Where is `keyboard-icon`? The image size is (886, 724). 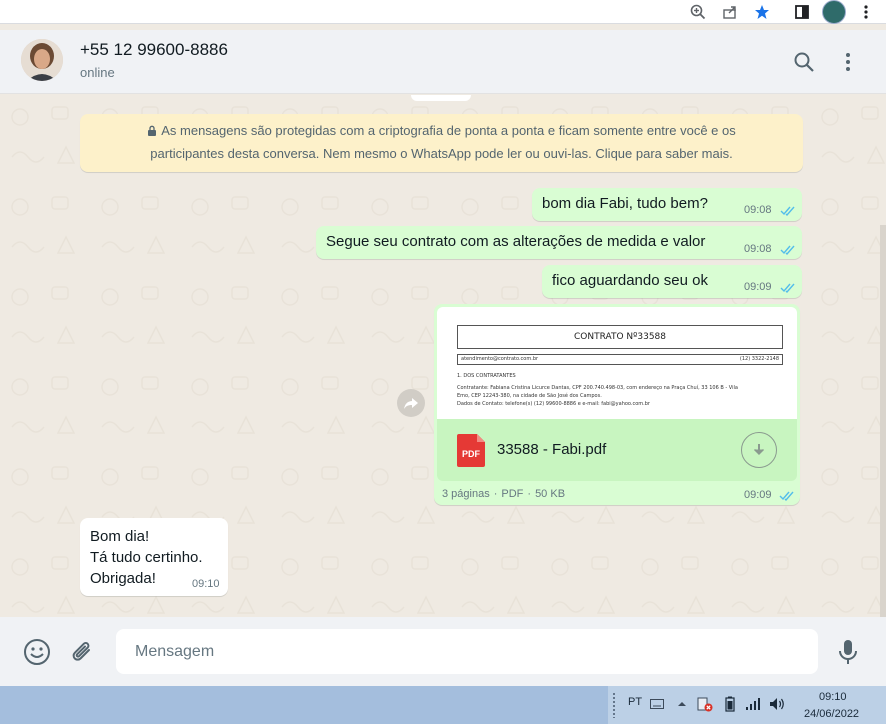
keyboard-icon is located at coordinates (657, 704).